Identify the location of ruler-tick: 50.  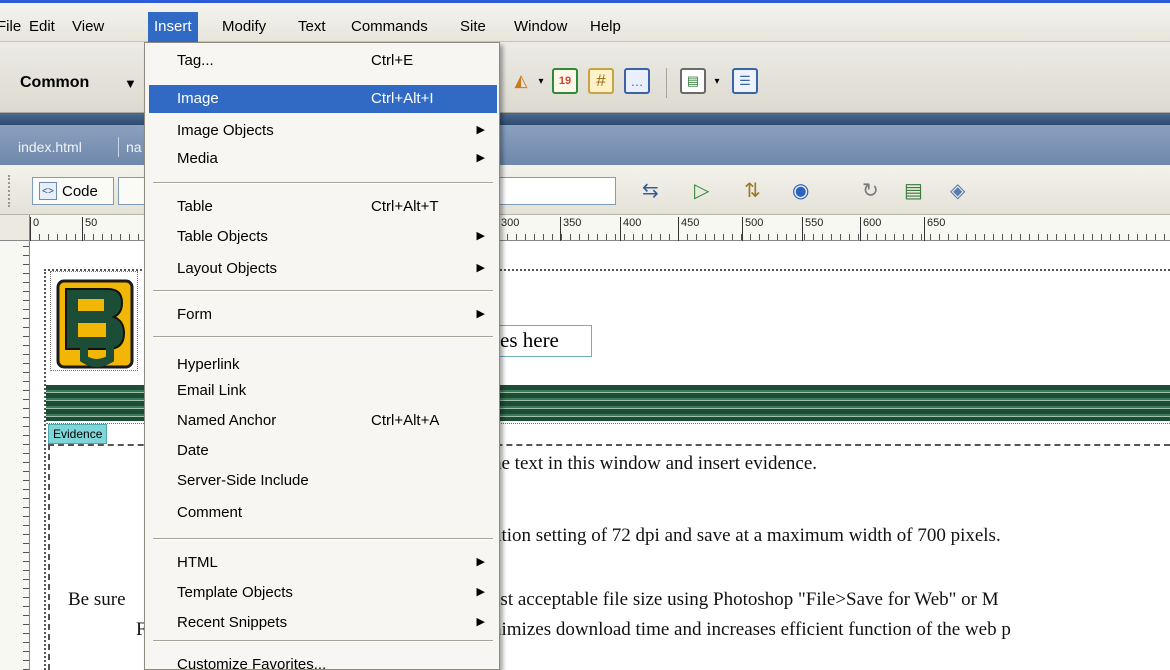
(89, 229).